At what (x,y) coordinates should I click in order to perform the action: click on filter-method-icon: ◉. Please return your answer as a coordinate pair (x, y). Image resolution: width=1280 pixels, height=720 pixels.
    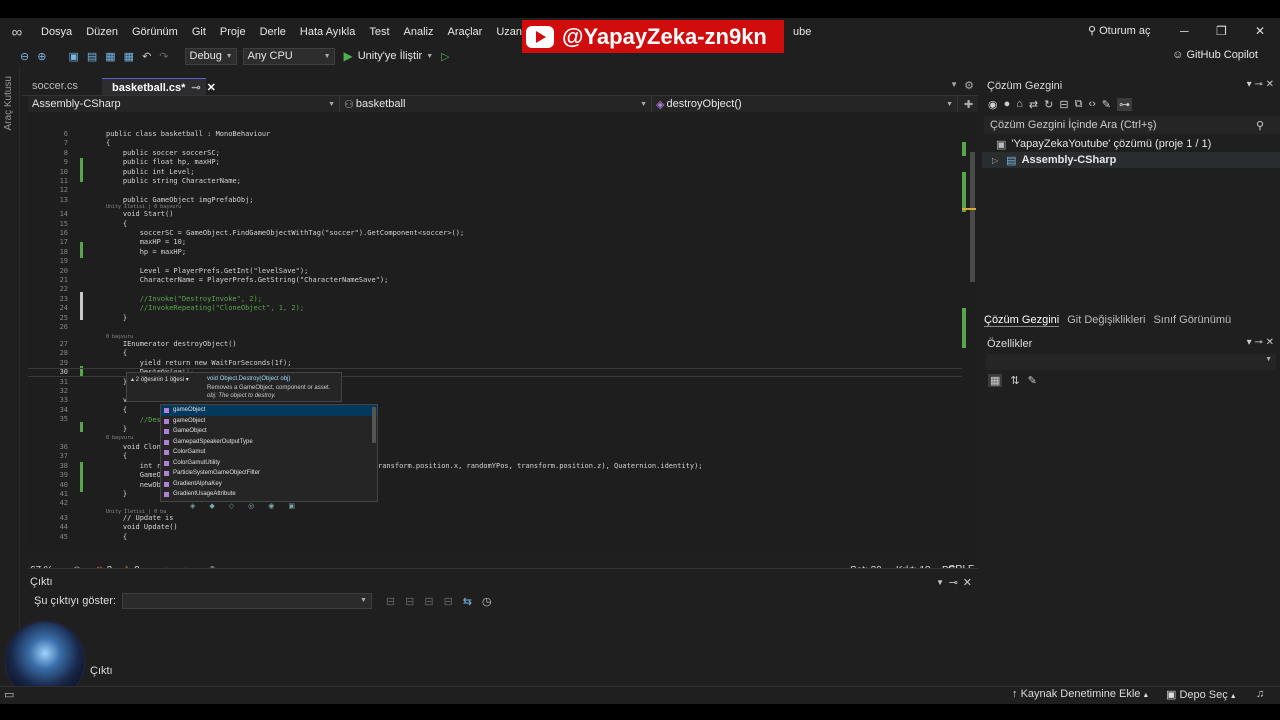
    Looking at the image, I should click on (271, 508).